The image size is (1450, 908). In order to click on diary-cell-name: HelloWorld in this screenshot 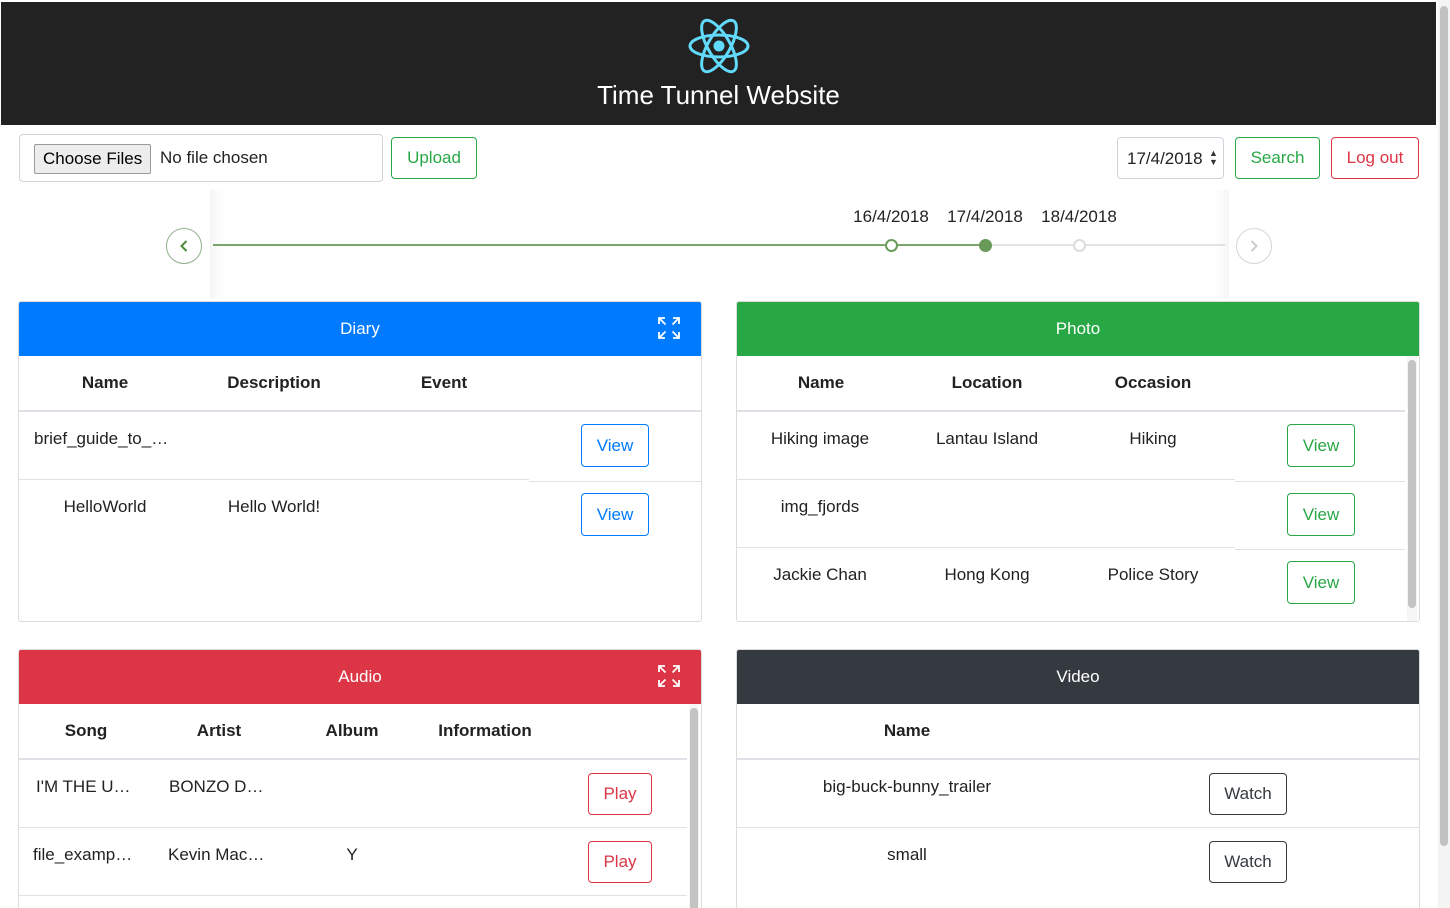, I will do `click(105, 506)`.